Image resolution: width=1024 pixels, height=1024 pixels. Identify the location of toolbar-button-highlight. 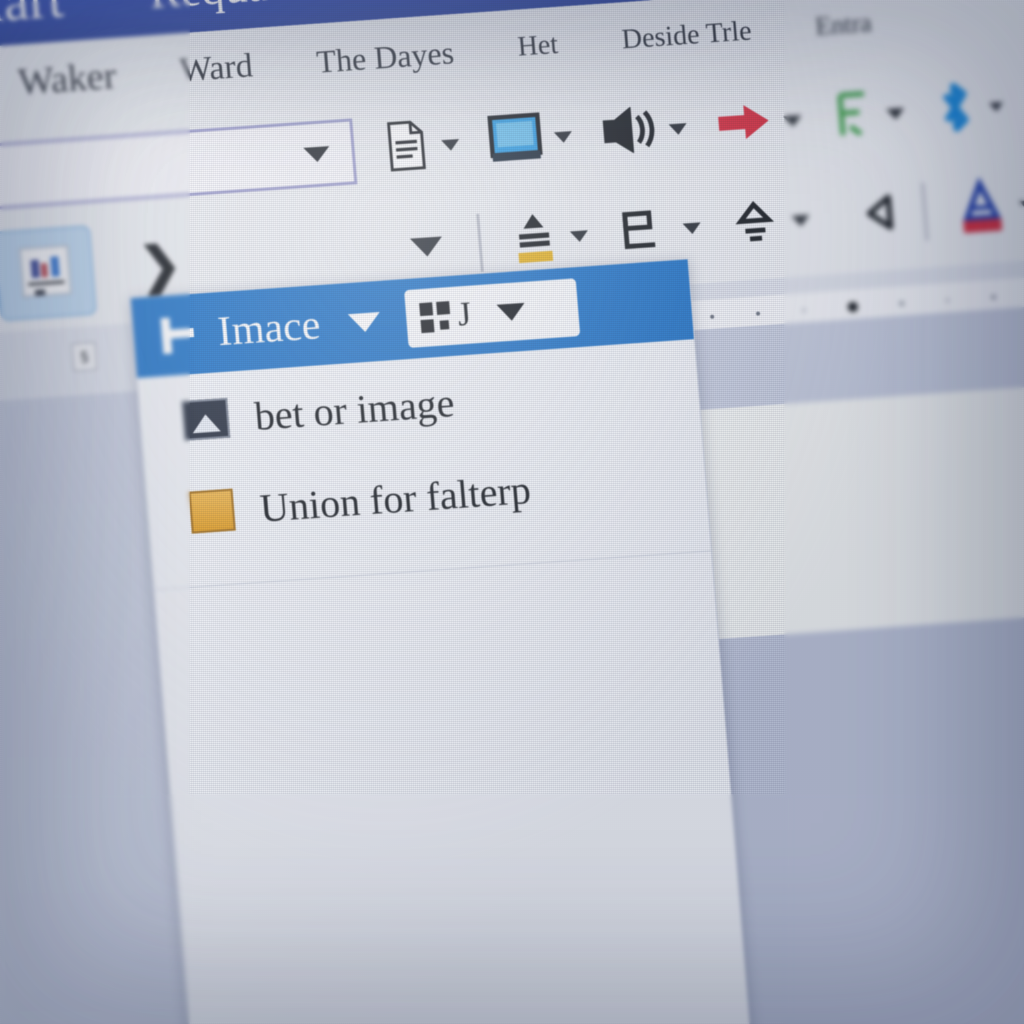
(550, 238).